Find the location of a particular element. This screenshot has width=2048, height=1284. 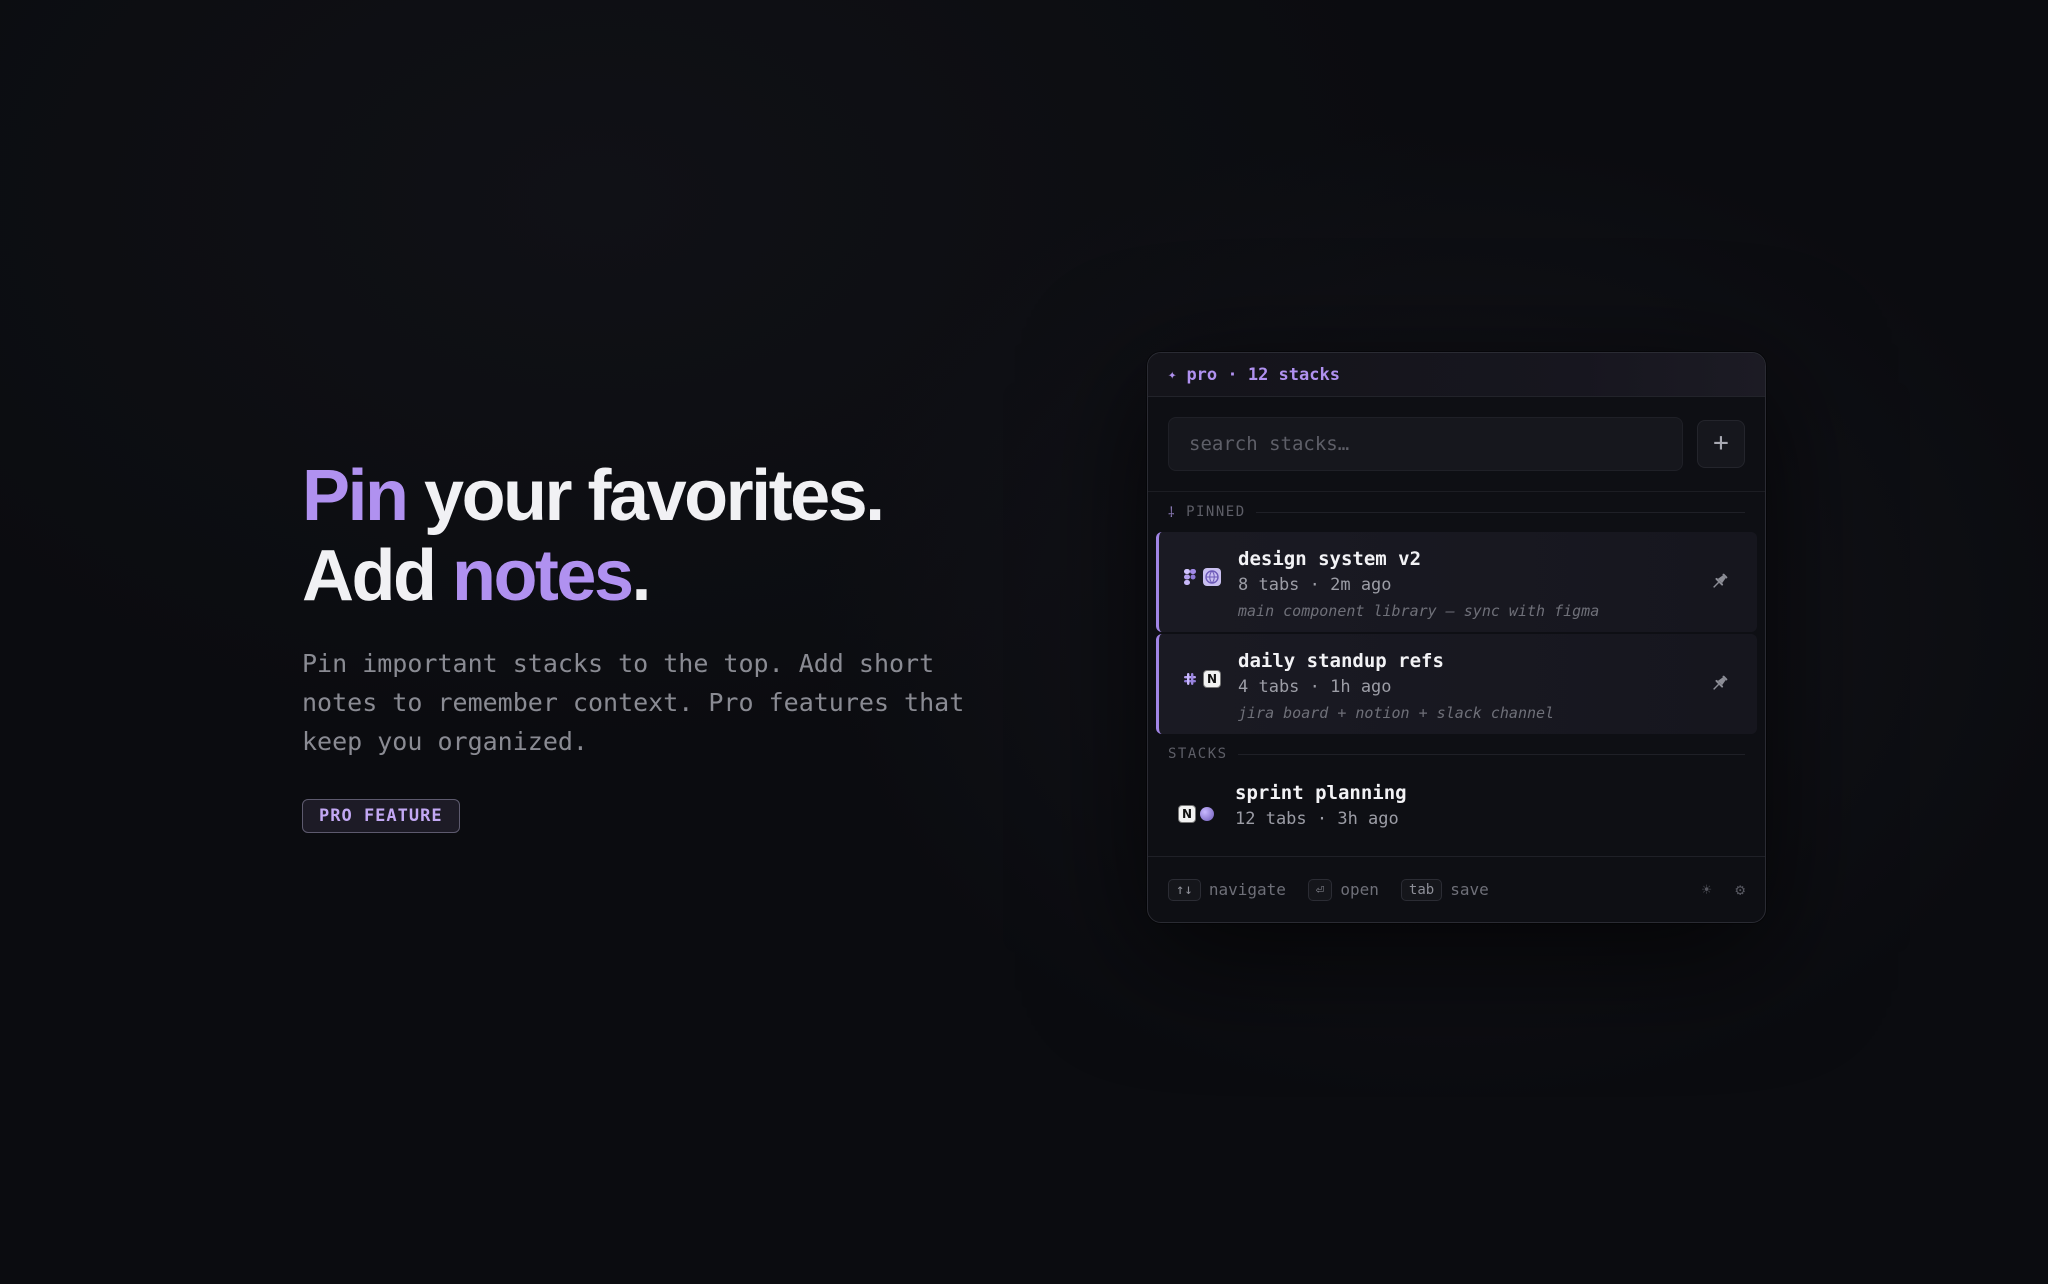

panel-footer: ↑↓ navigate ⏎ open tab save ☀ ⚙ is located at coordinates (1456, 889).